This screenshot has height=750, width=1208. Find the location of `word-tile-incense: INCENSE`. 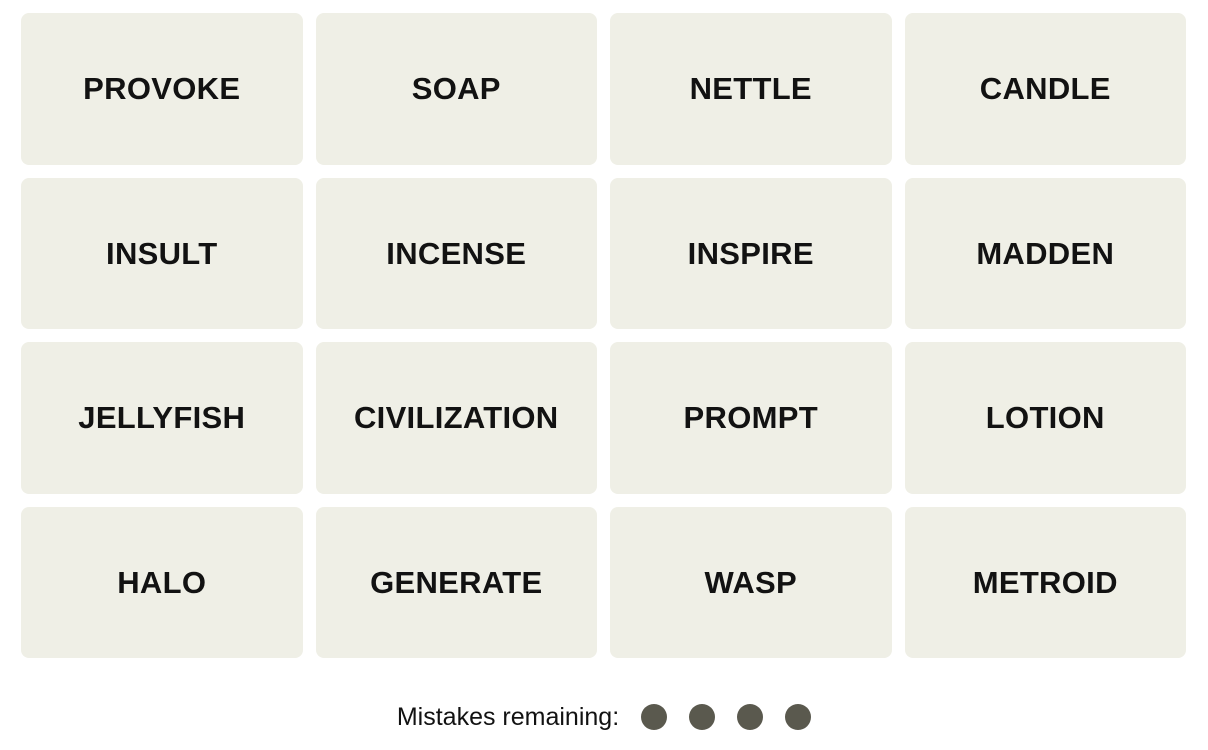

word-tile-incense: INCENSE is located at coordinates (456, 253).